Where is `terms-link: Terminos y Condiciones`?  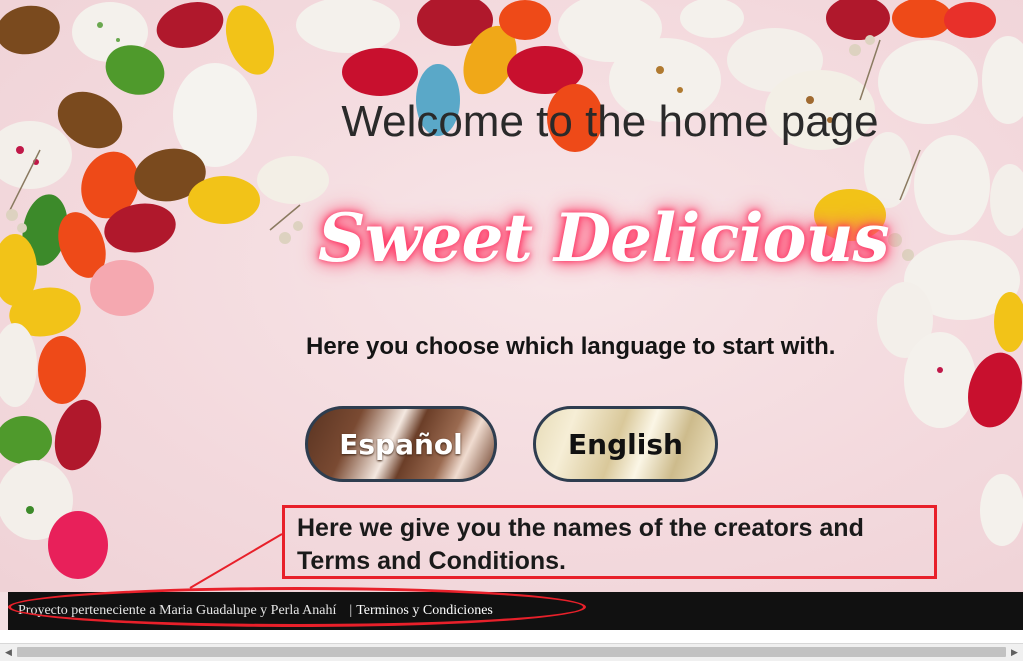 terms-link: Terminos y Condiciones is located at coordinates (424, 611).